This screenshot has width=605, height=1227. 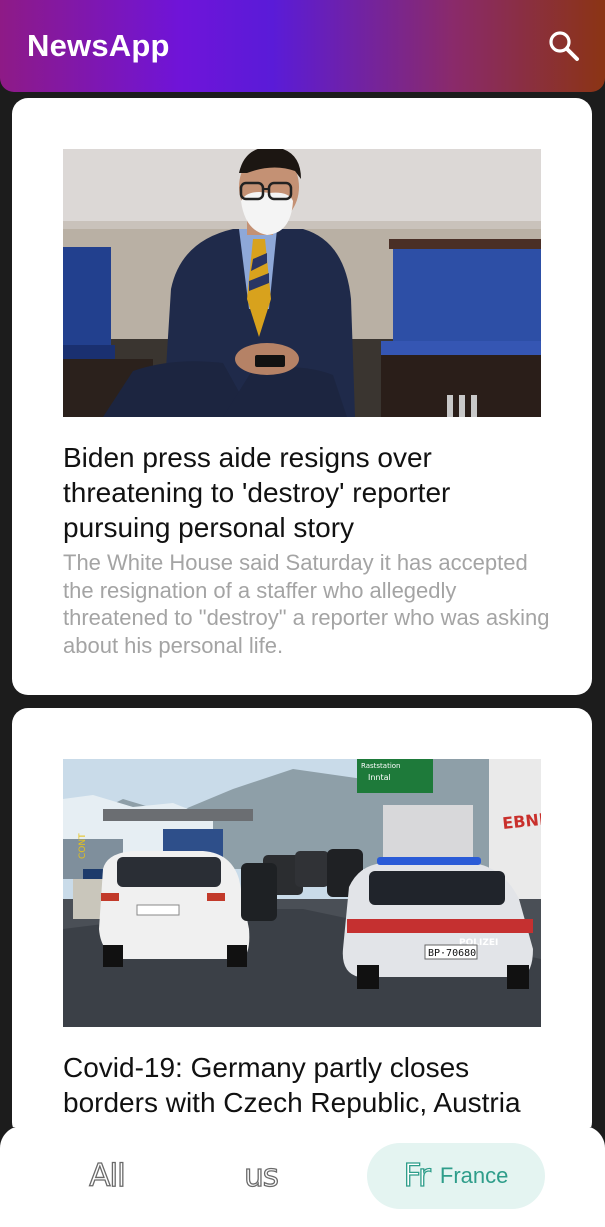 I want to click on bottom-tab-bar: All us Fr France, so click(x=302, y=1176).